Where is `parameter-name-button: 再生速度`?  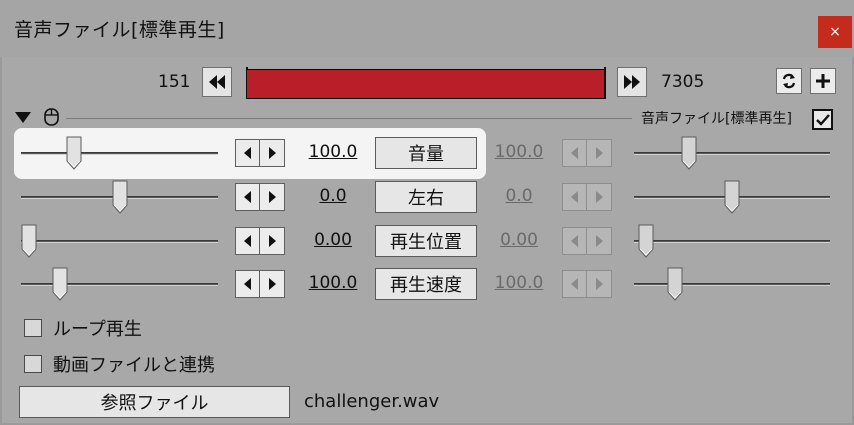 parameter-name-button: 再生速度 is located at coordinates (426, 284).